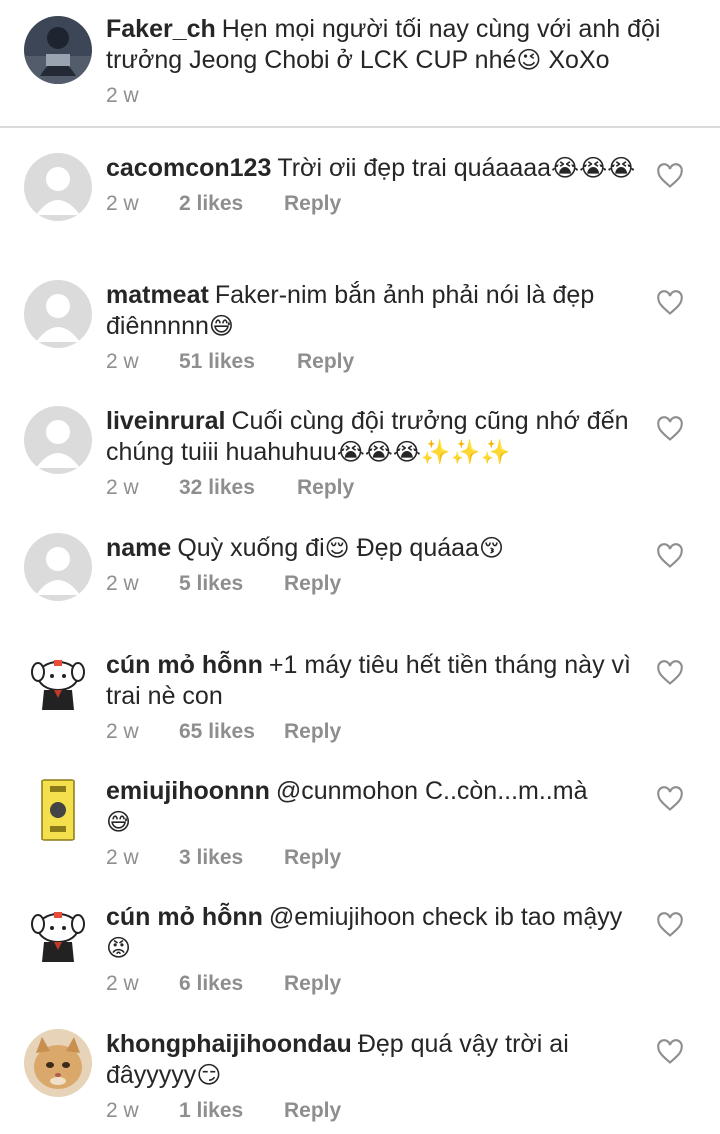  What do you see at coordinates (337, 548) in the screenshot?
I see `relieved-emoji: 😌` at bounding box center [337, 548].